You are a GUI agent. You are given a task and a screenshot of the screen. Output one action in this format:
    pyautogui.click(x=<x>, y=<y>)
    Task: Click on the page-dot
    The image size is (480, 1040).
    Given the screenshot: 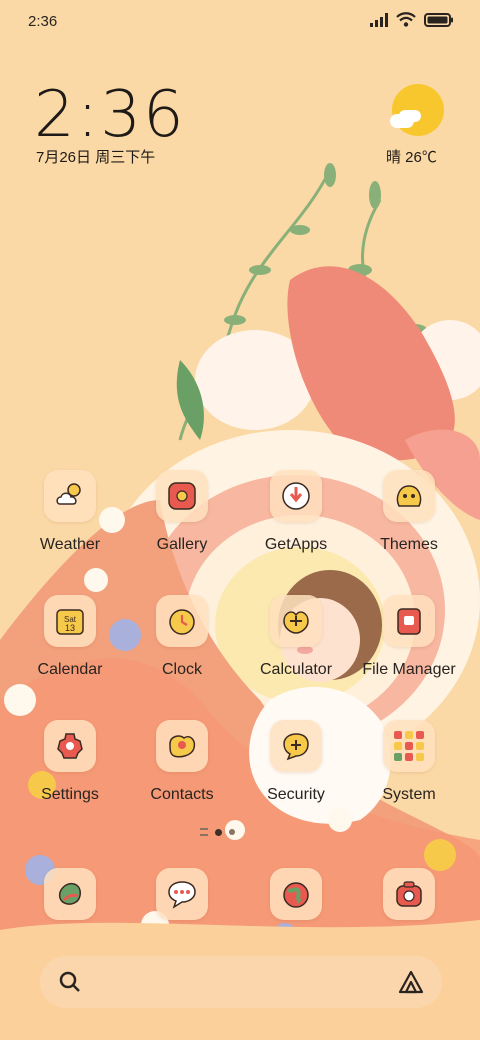 What is the action you would take?
    pyautogui.click(x=232, y=832)
    